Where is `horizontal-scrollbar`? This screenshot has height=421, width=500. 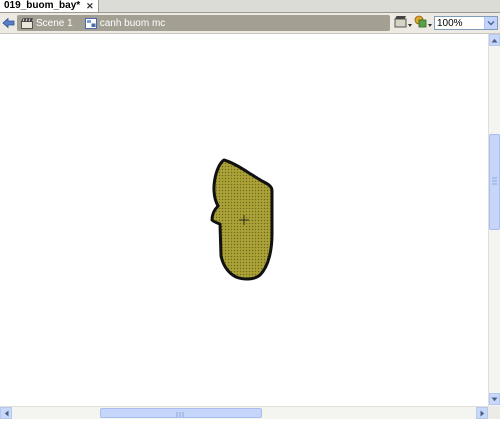
horizontal-scrollbar is located at coordinates (244, 412).